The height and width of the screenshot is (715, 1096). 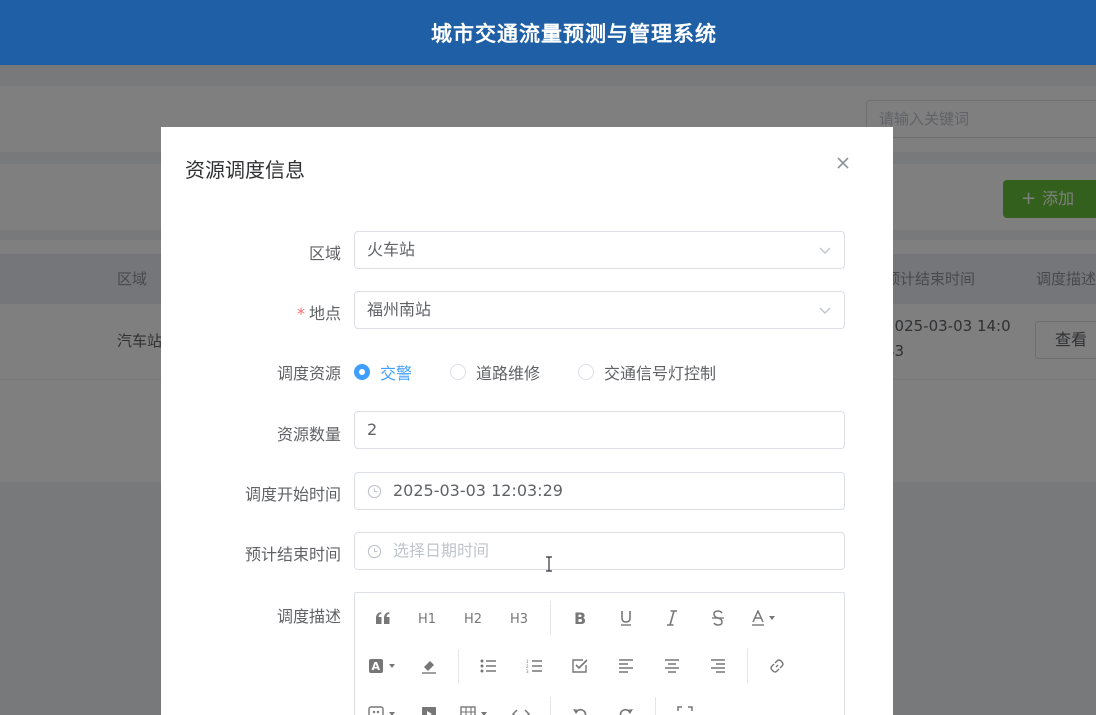 What do you see at coordinates (777, 666) in the screenshot?
I see `link-icon` at bounding box center [777, 666].